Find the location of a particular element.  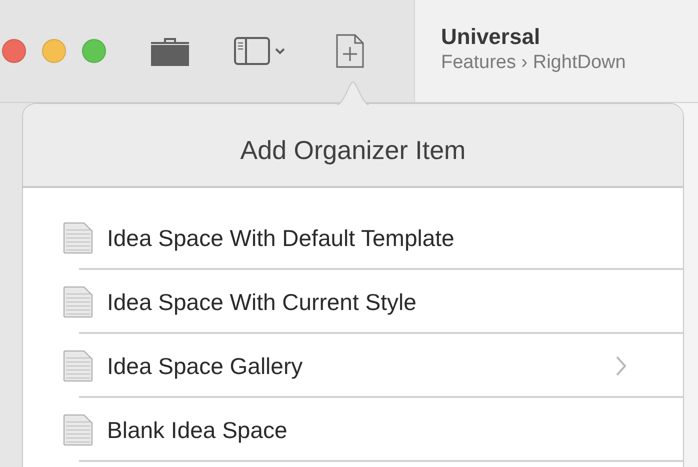

new-document-icon is located at coordinates (350, 51).